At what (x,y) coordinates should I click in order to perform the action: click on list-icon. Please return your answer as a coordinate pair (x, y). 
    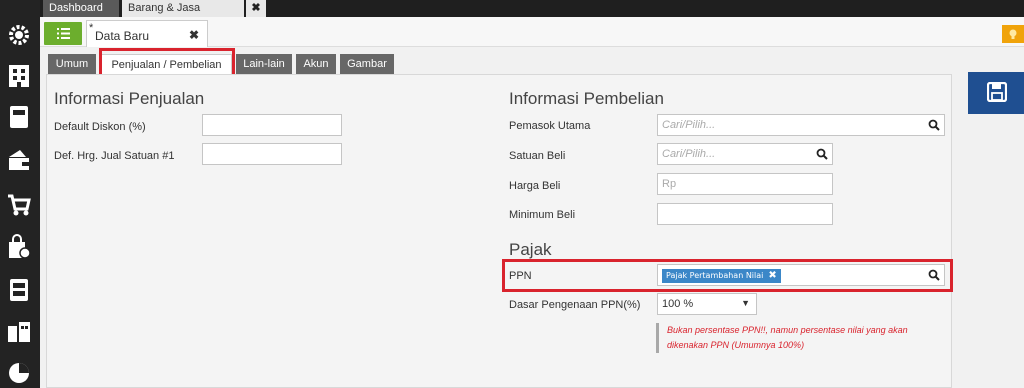
    Looking at the image, I should click on (63, 33).